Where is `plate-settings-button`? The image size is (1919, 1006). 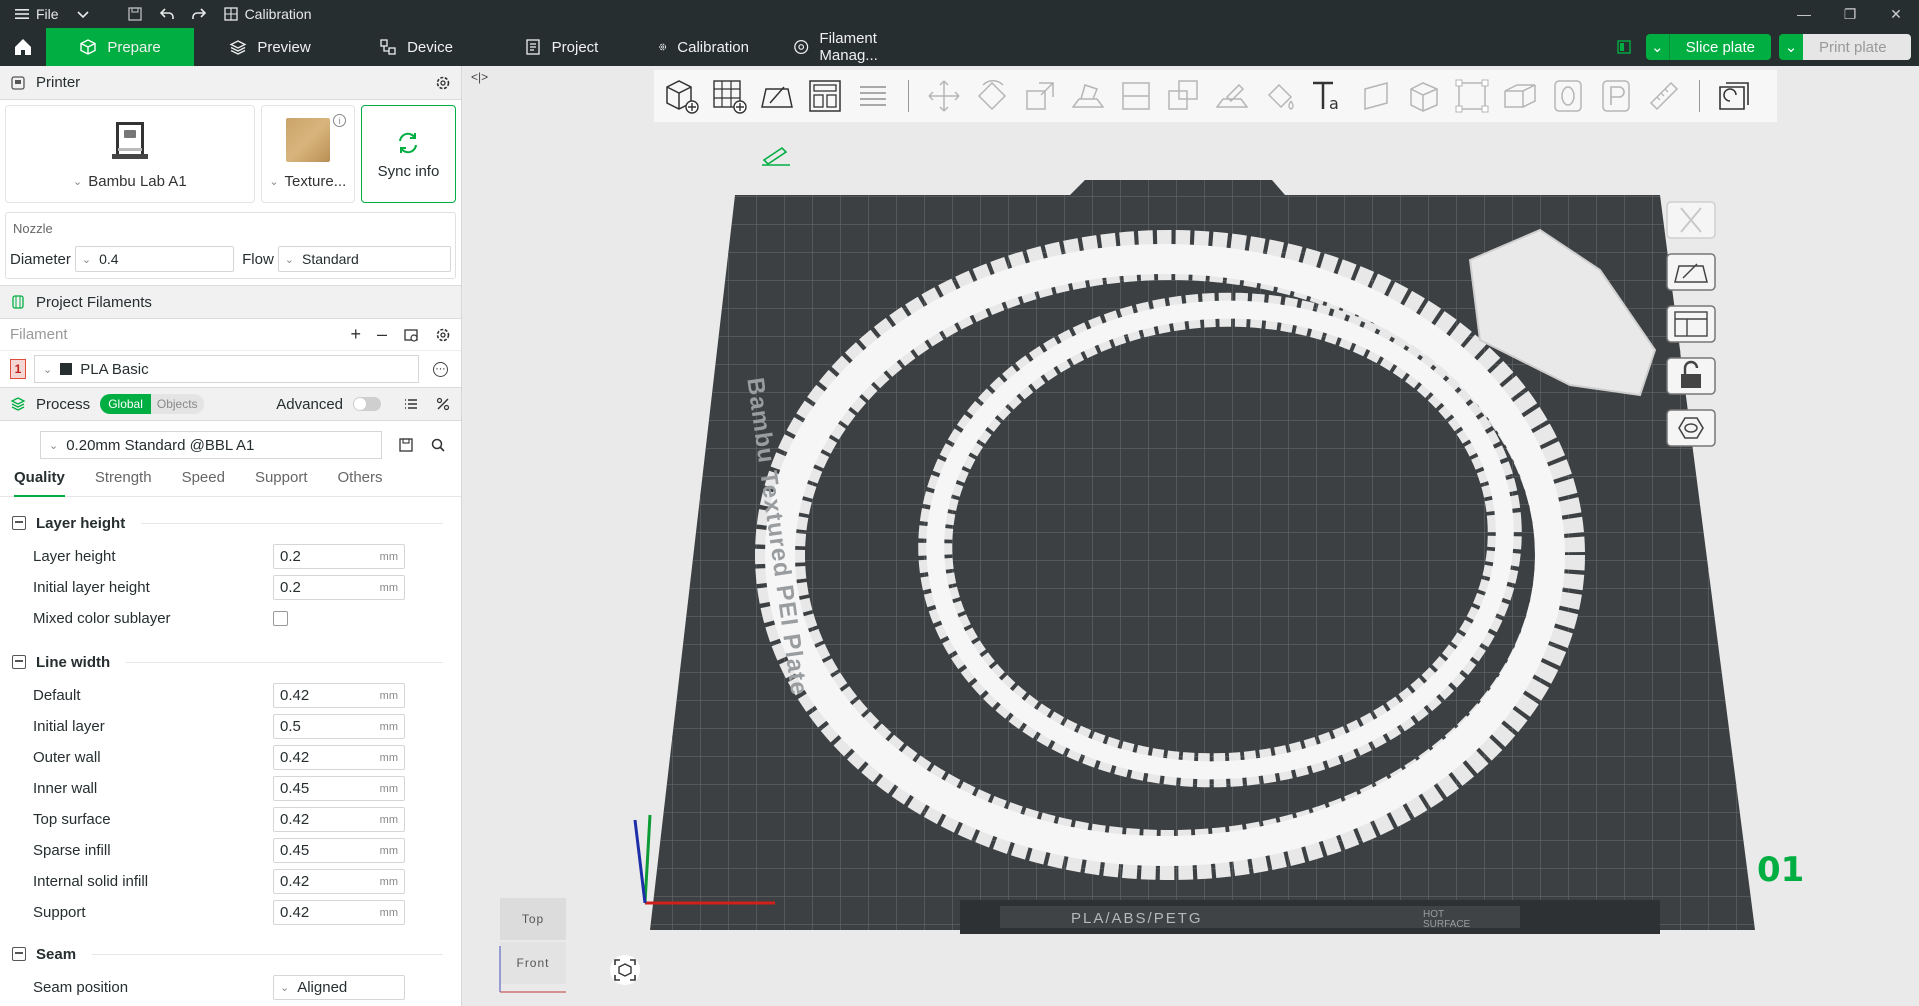 plate-settings-button is located at coordinates (1691, 428).